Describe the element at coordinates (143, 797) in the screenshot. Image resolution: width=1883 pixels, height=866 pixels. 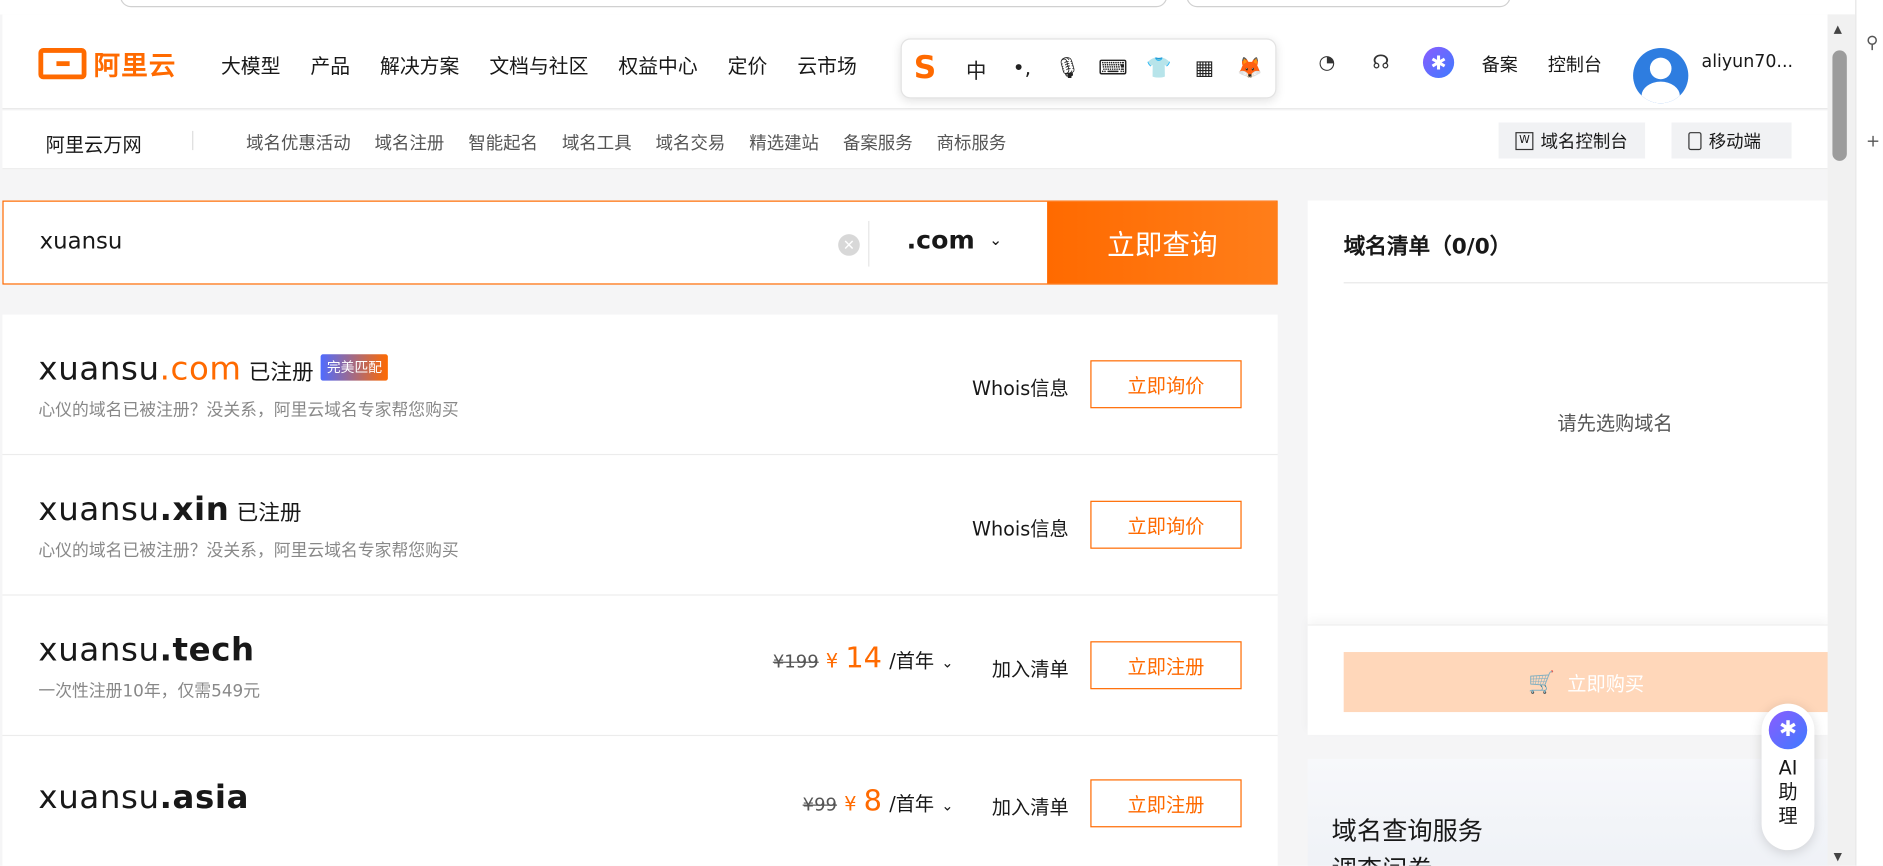
I see `domain-name: xuansu.asia` at that location.